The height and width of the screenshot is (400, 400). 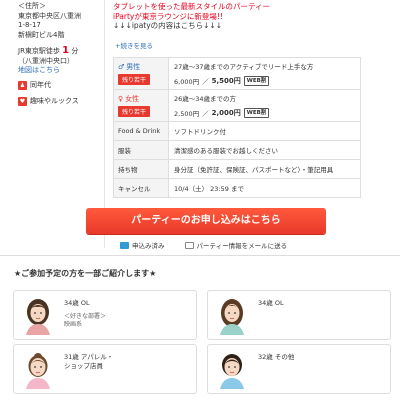 I want to click on applied-icon, so click(x=124, y=245).